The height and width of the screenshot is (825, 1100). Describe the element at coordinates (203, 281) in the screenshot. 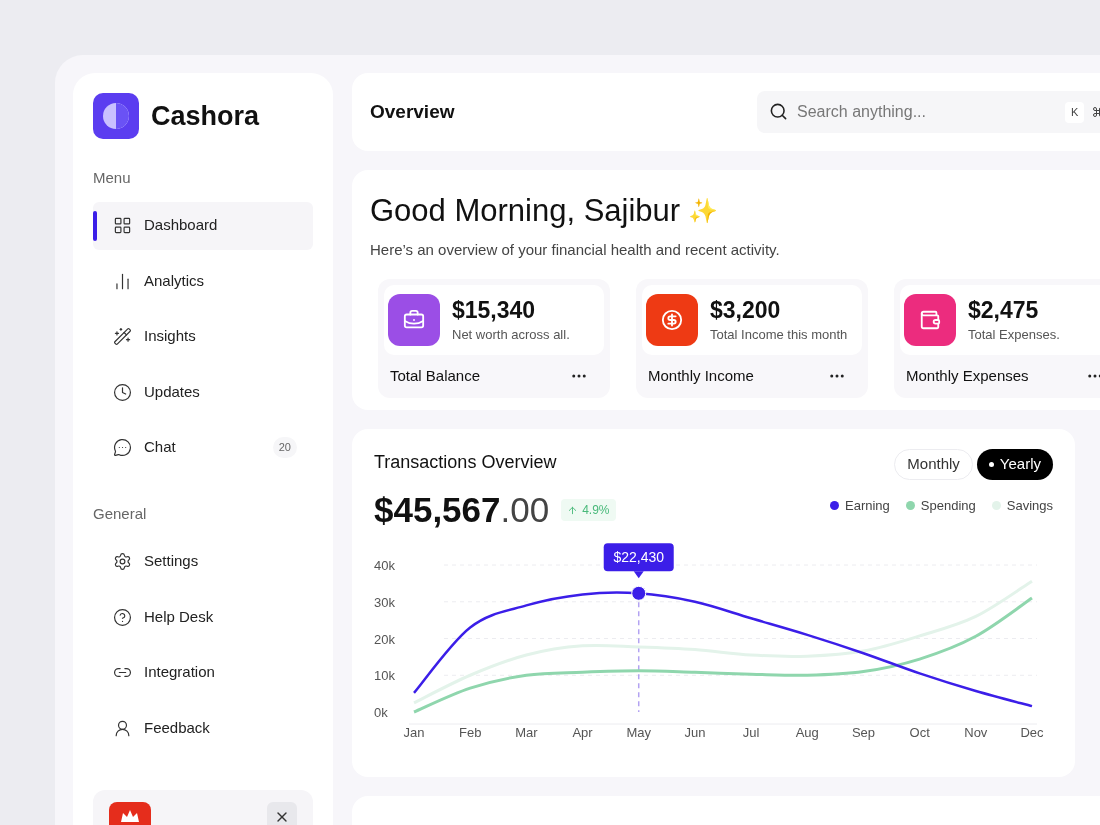

I see `sidebar-item: Analytics` at that location.